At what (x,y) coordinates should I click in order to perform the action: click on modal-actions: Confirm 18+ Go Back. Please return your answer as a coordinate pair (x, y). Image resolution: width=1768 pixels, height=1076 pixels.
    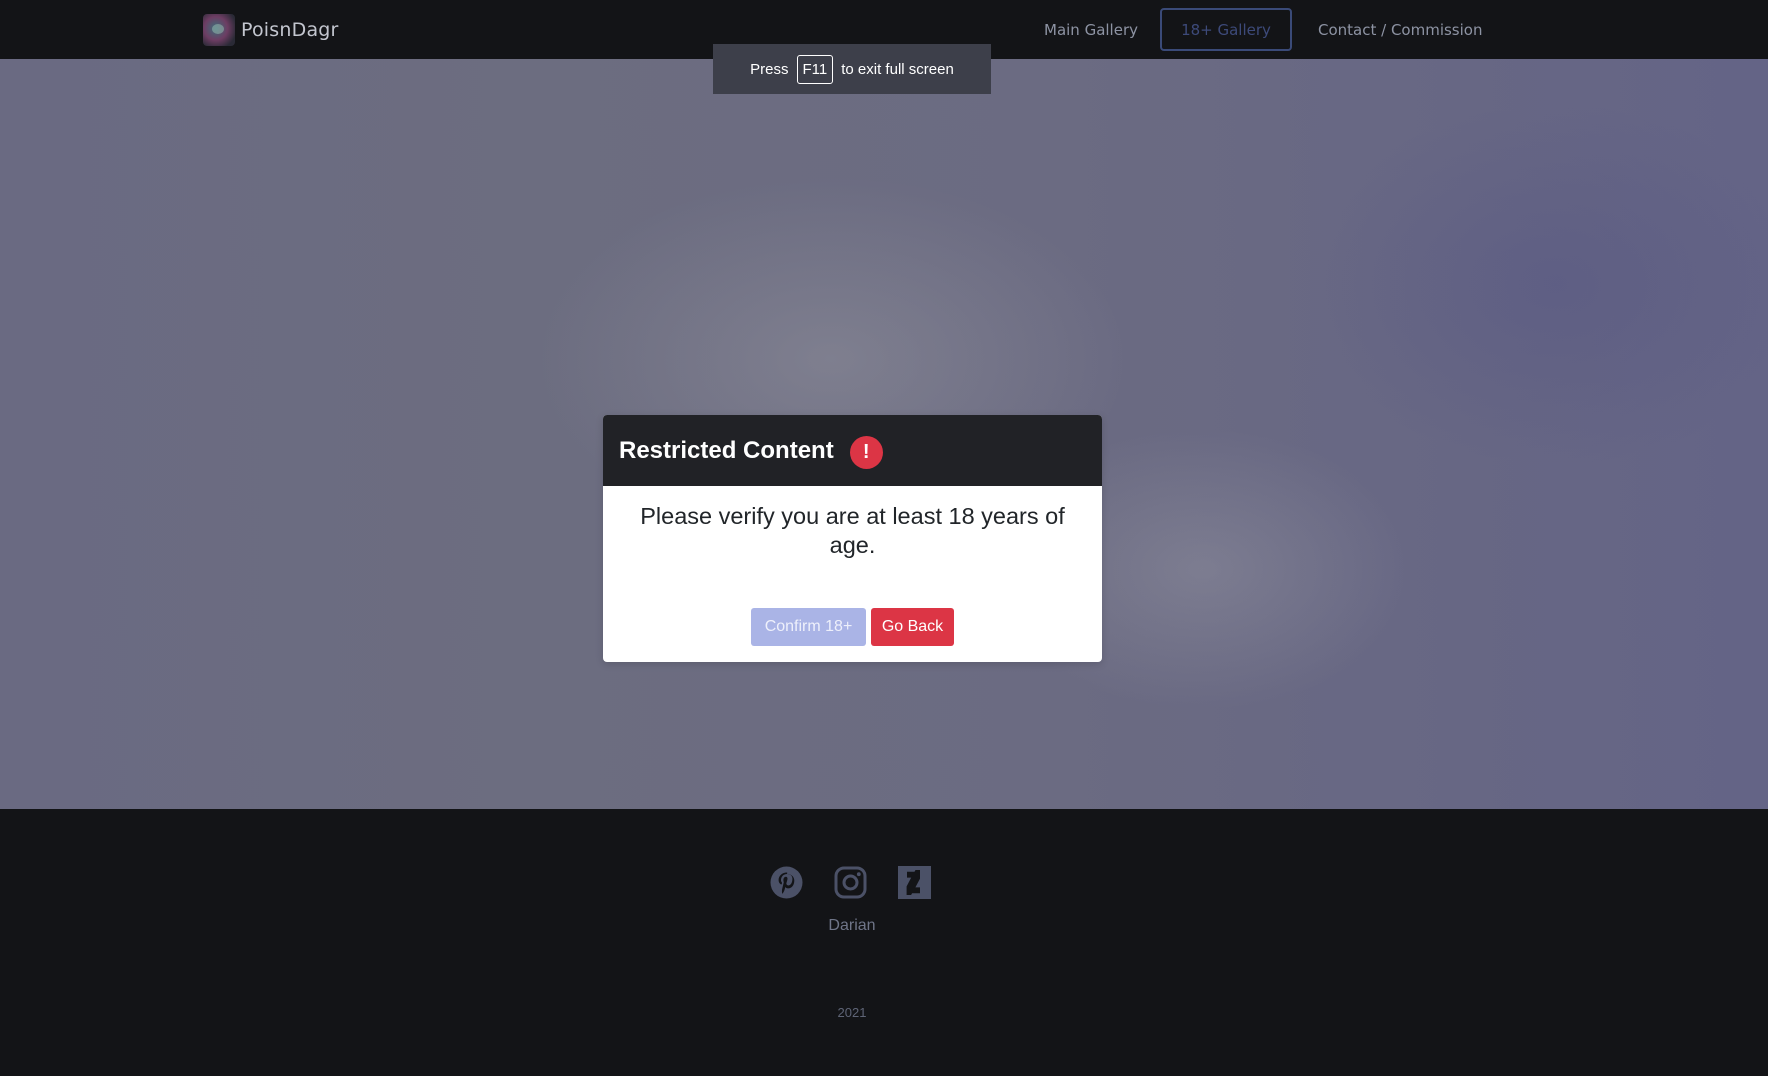
    Looking at the image, I should click on (852, 627).